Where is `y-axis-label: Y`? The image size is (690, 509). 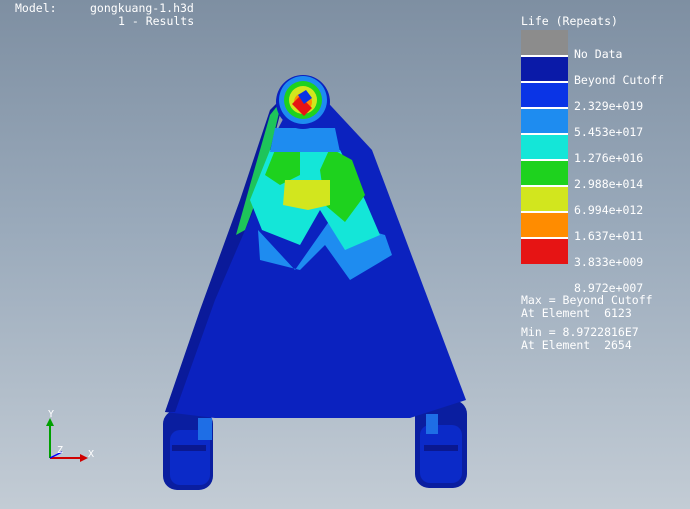
y-axis-label: Y is located at coordinates (51, 414).